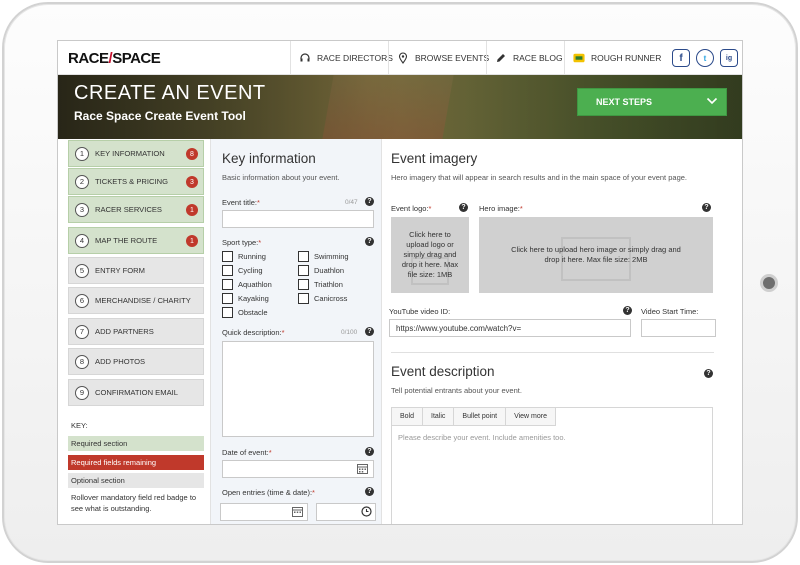  I want to click on bullet-point-button: Bullet point, so click(480, 416).